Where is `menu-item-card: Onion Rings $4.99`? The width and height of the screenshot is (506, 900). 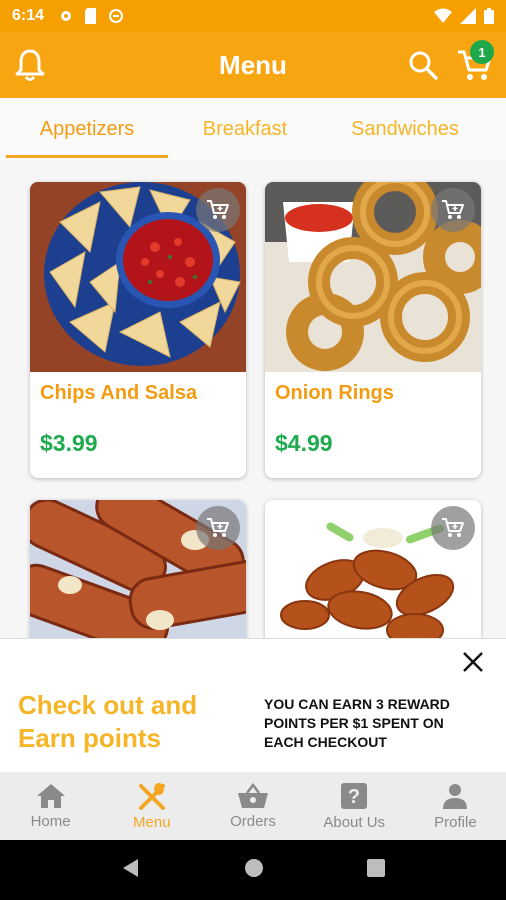 menu-item-card: Onion Rings $4.99 is located at coordinates (373, 330).